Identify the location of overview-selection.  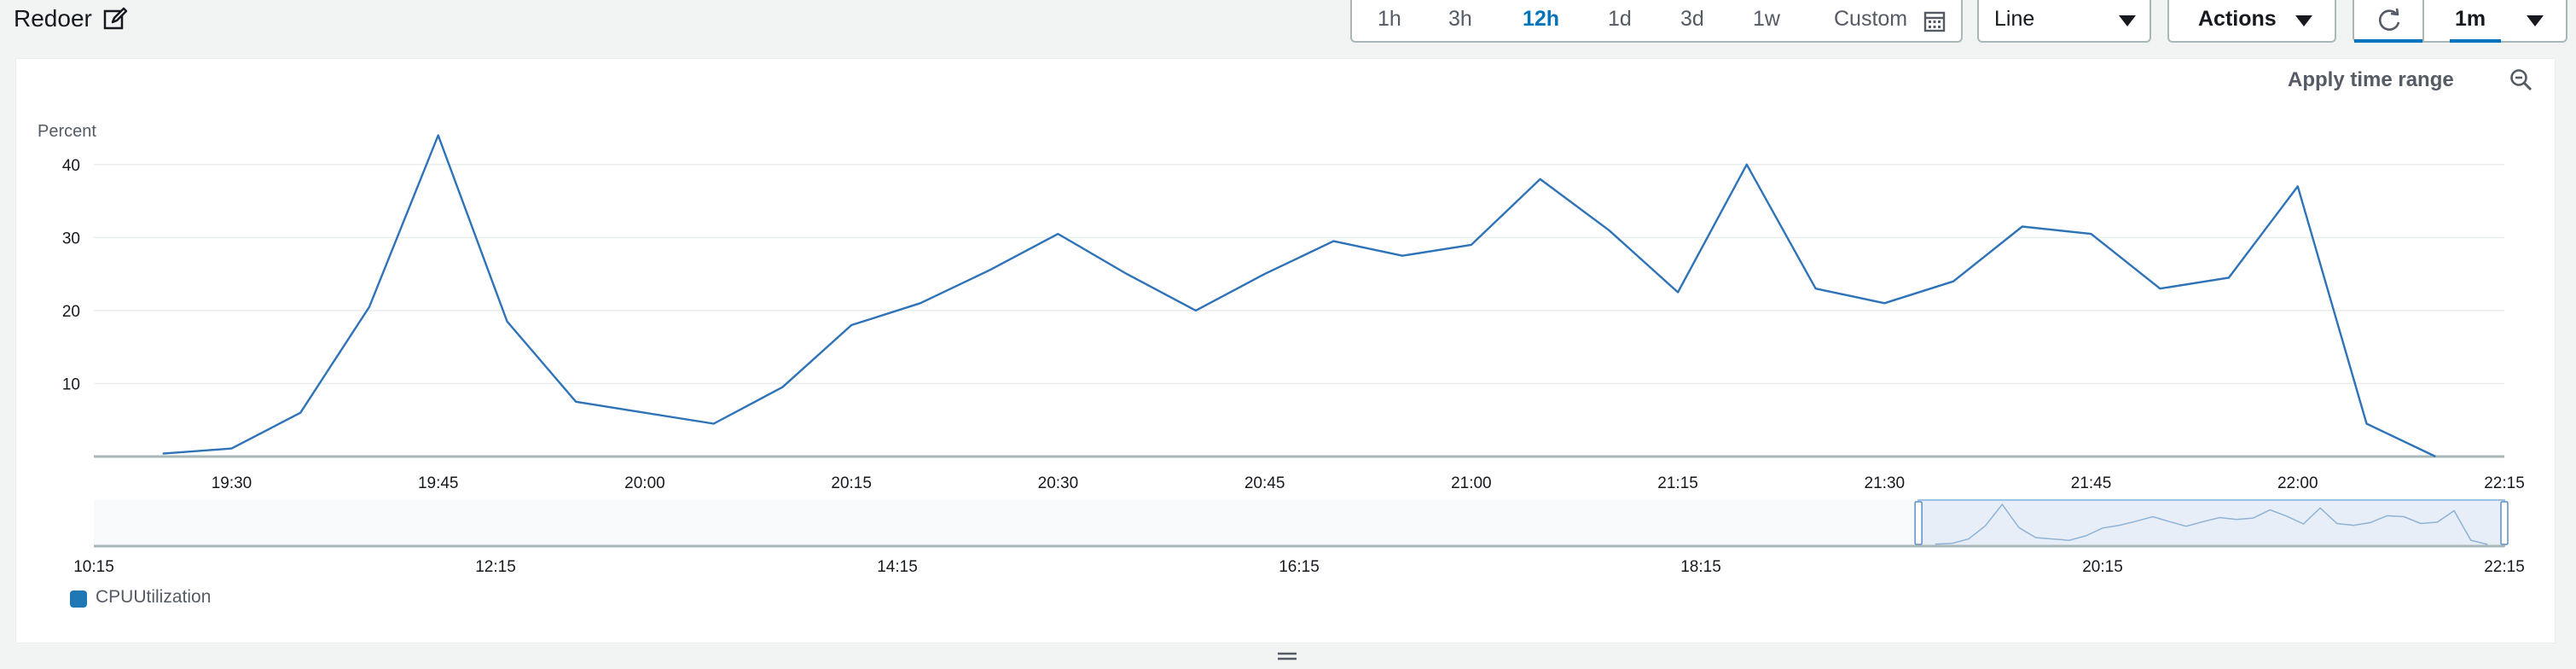
(2211, 523).